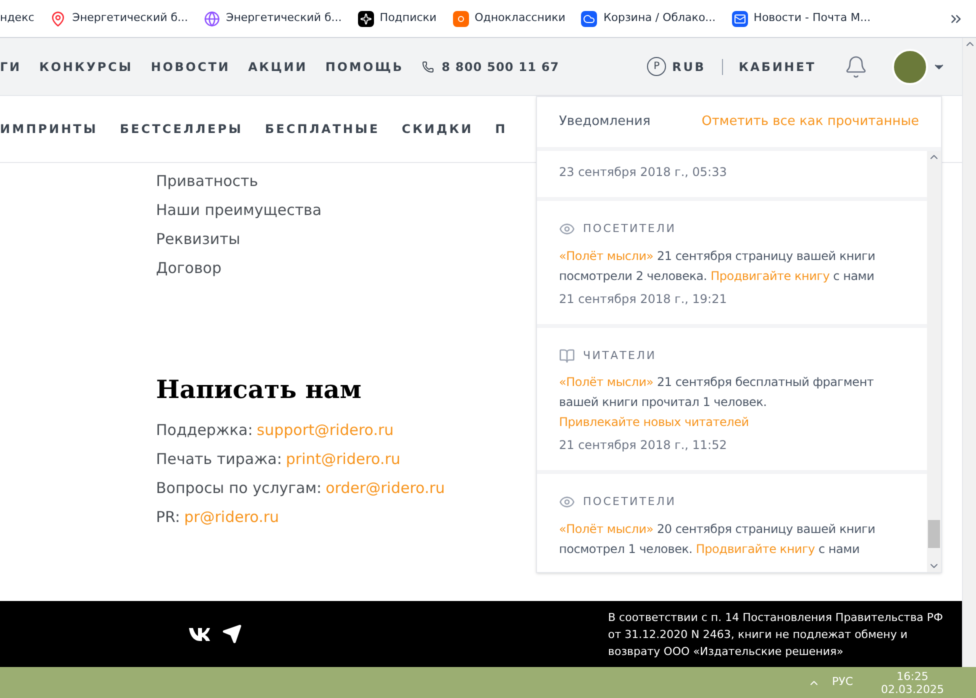 The height and width of the screenshot is (698, 976). What do you see at coordinates (776, 635) in the screenshot?
I see `return-policy-notice: В соответствии с п. 14 Постановления Правительства РФ от 31.12.2020 N 2463, книги не подлежат обмену и возврату ООО «Издательские решения»` at bounding box center [776, 635].